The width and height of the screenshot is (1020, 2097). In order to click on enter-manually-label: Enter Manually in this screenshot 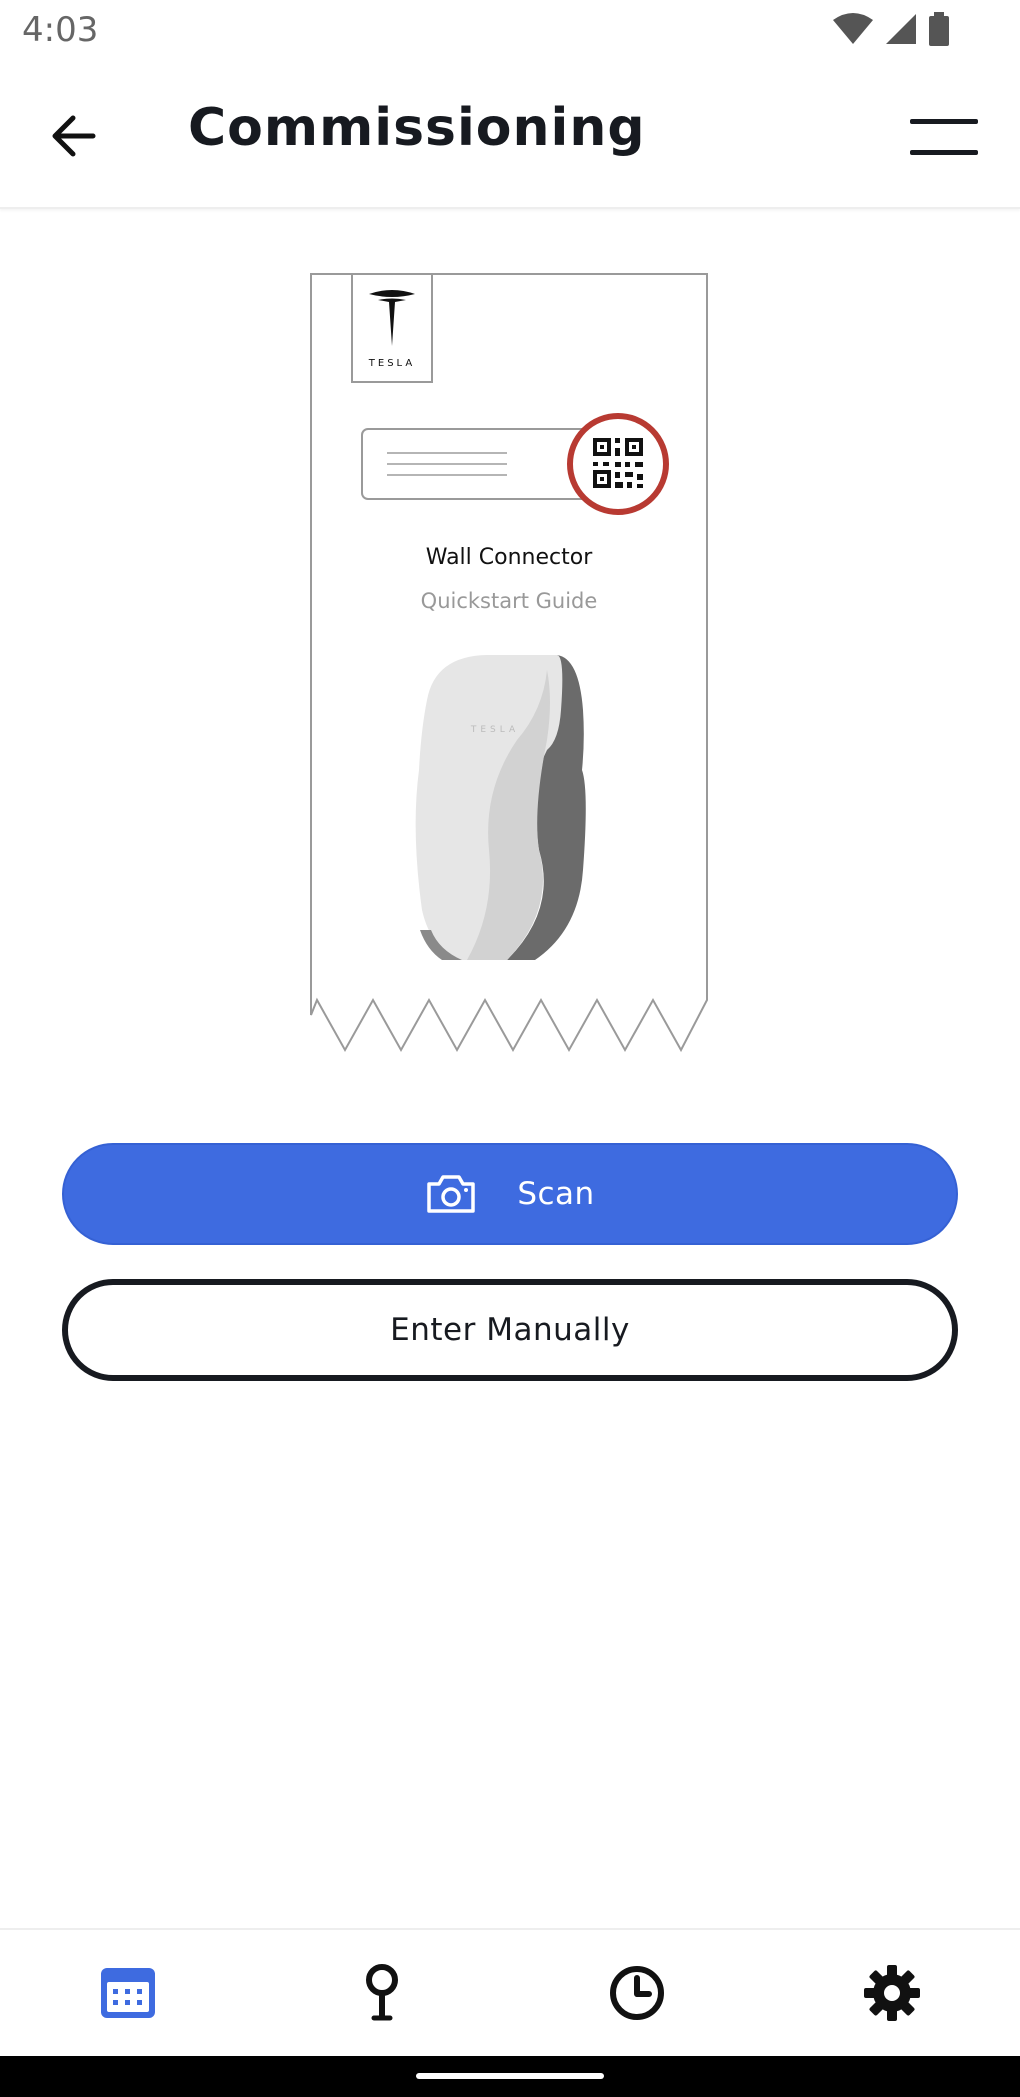, I will do `click(510, 1330)`.